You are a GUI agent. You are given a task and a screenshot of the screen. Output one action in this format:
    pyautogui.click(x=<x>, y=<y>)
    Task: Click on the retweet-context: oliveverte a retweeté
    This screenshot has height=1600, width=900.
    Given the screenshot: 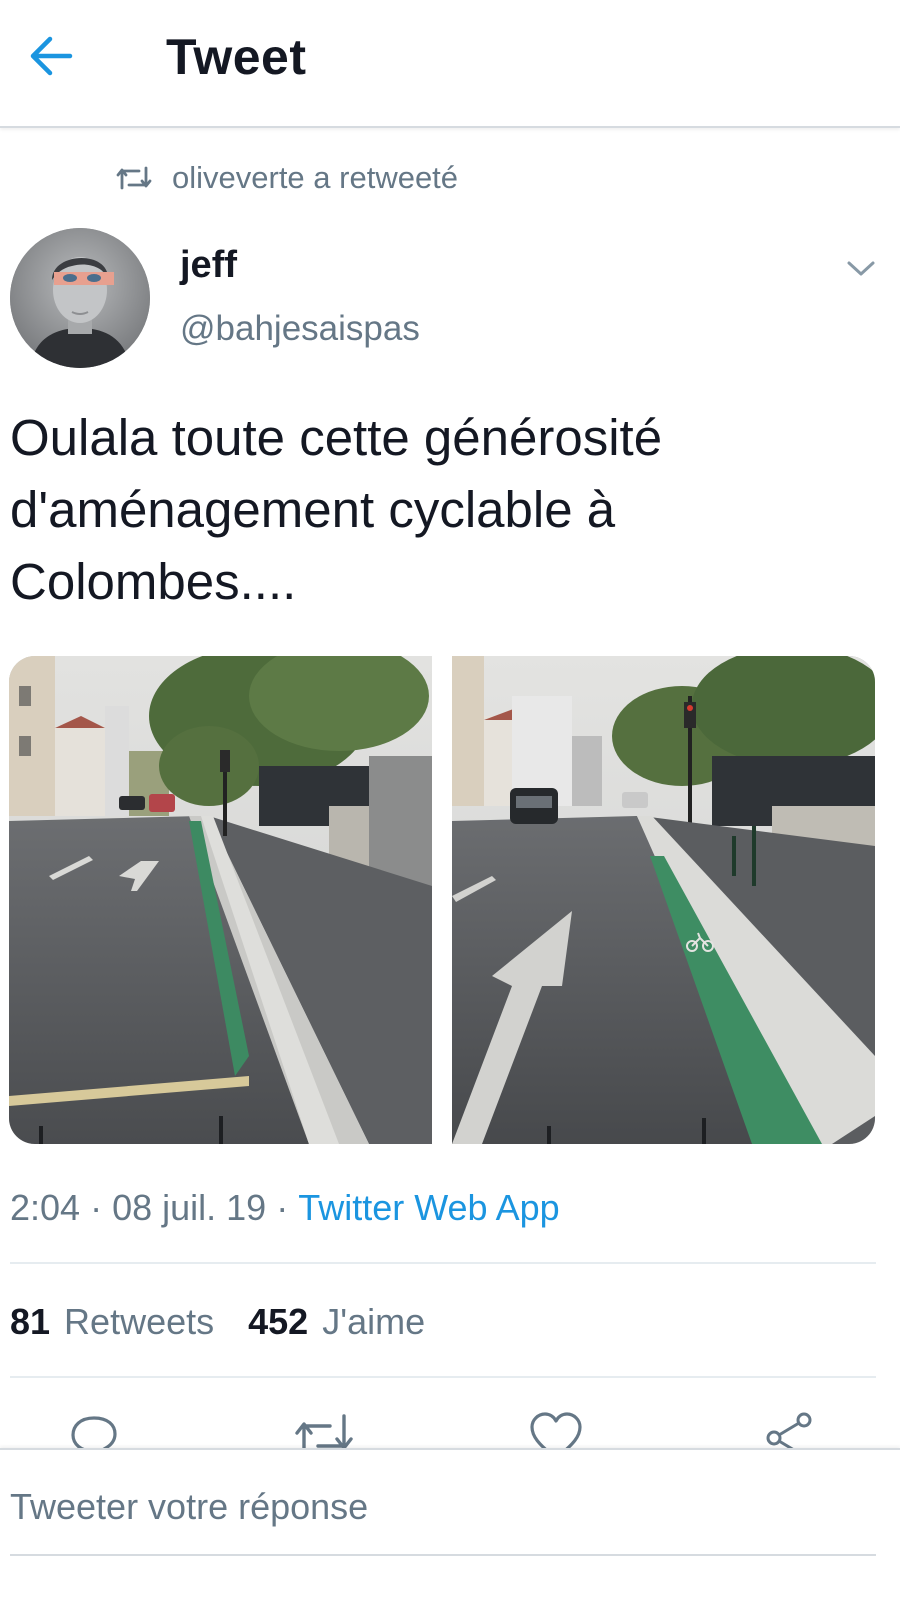 What is the action you would take?
    pyautogui.click(x=287, y=178)
    